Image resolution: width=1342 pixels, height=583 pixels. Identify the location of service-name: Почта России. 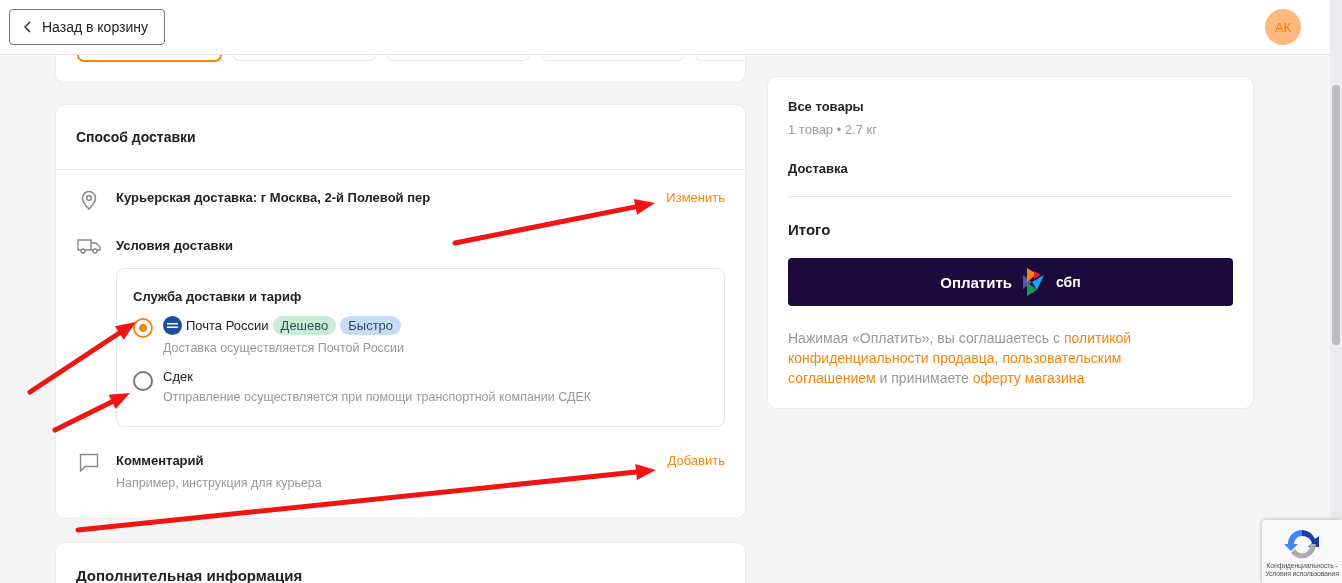
(227, 325).